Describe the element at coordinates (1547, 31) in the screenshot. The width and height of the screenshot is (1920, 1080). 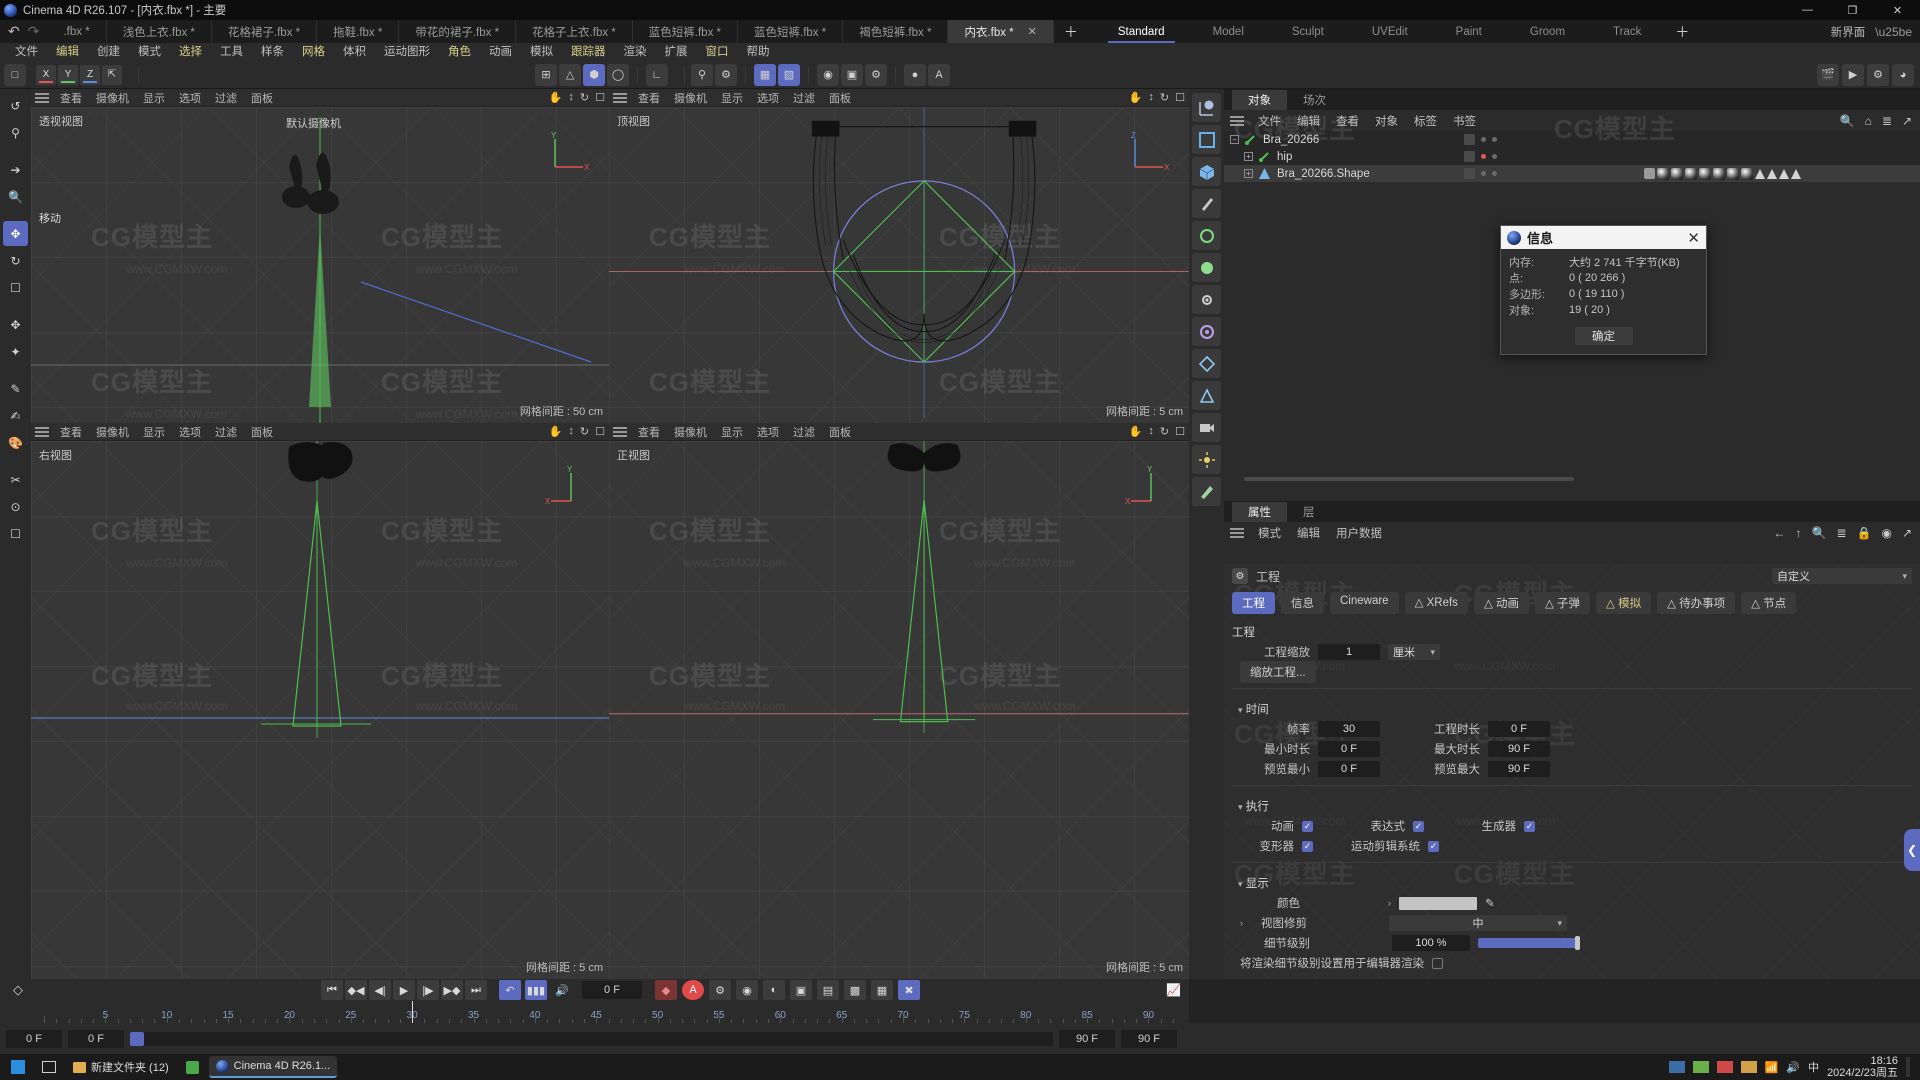
I see `layout-tab-groom: Groom` at that location.